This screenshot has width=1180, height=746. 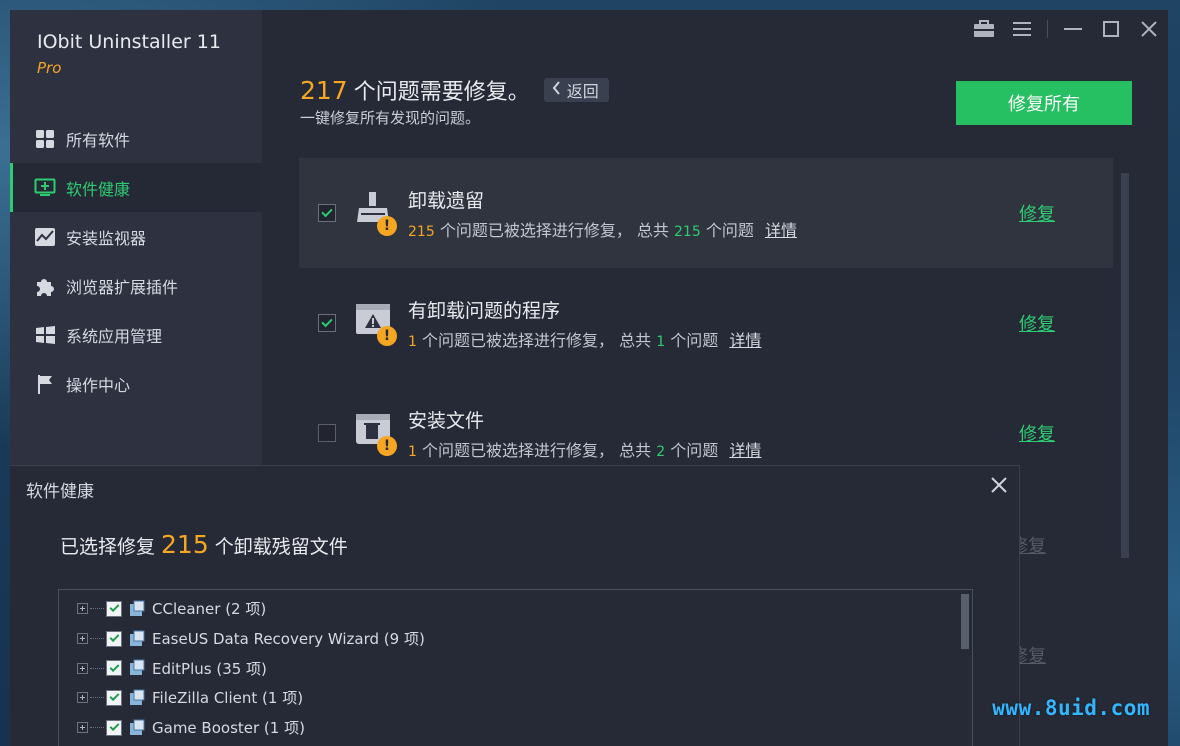 I want to click on dialog-headline-prefix: 已选择修复, so click(x=108, y=547).